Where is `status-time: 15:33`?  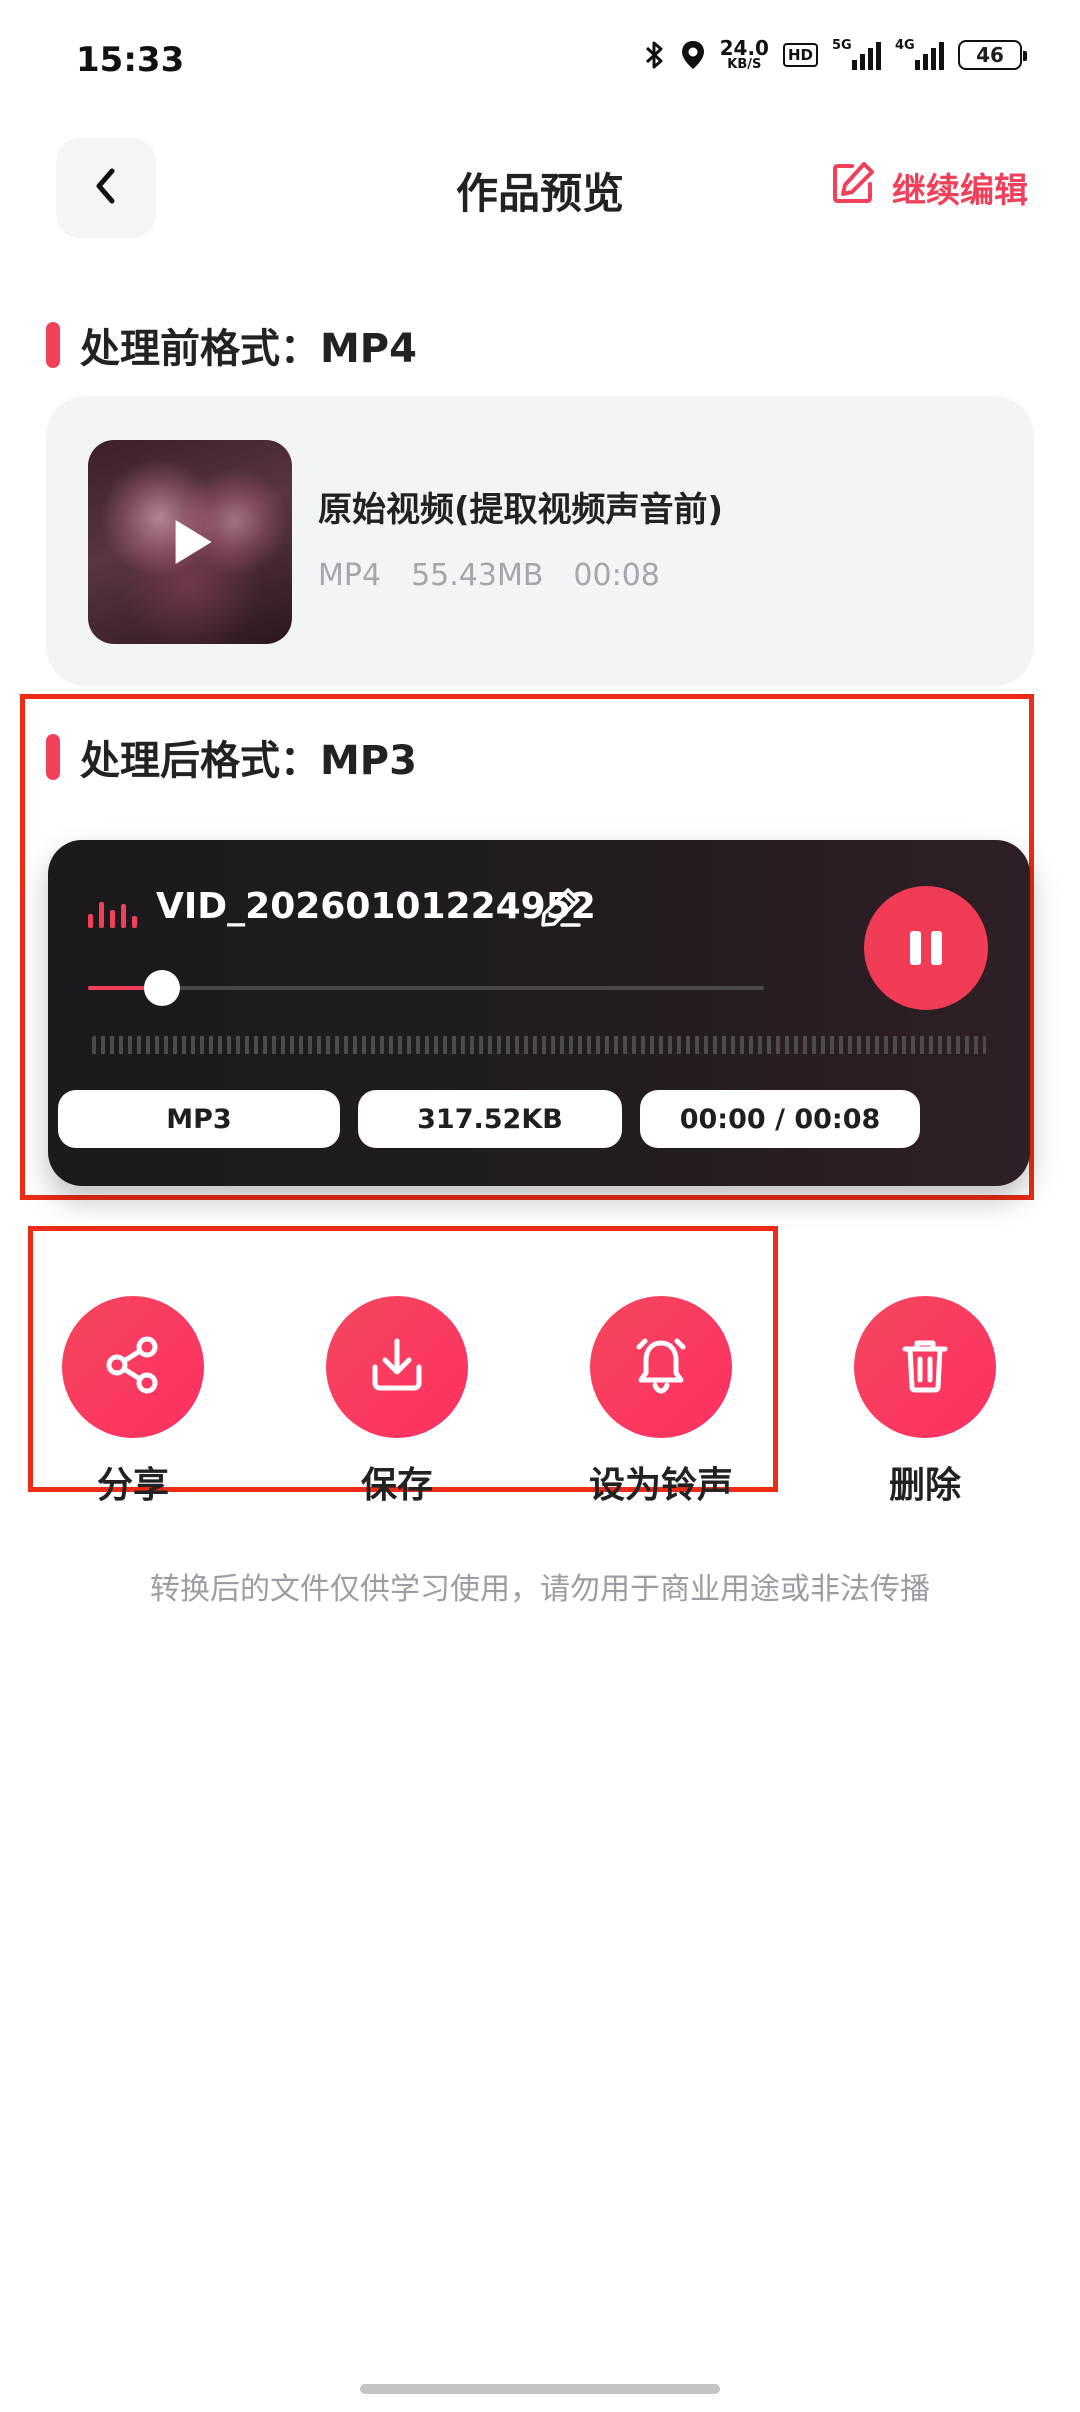 status-time: 15:33 is located at coordinates (130, 60).